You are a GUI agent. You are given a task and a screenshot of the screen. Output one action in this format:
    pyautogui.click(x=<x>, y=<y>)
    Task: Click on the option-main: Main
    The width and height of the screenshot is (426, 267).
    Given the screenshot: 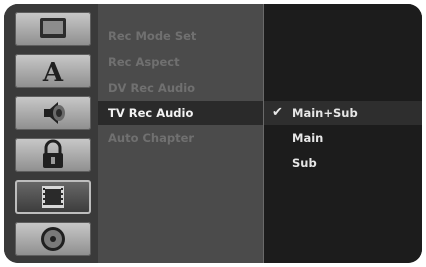 What is the action you would take?
    pyautogui.click(x=343, y=138)
    